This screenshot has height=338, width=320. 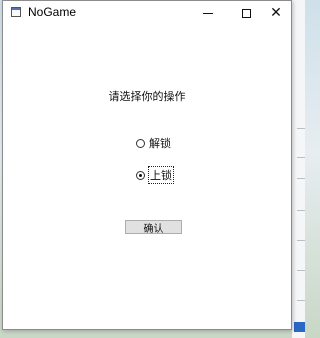 I want to click on minimize-icon, so click(x=208, y=13).